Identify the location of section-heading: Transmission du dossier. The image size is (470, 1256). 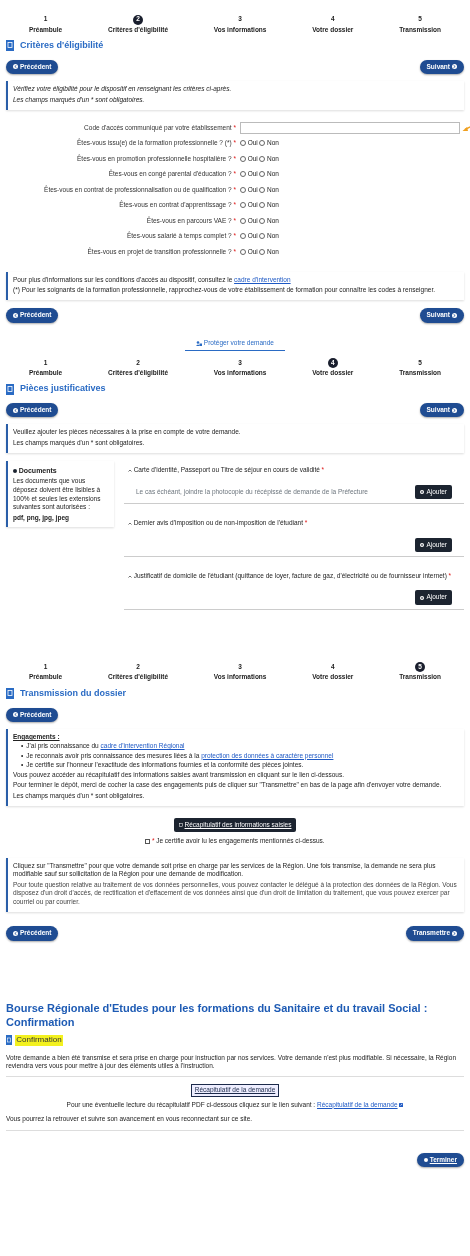
(73, 693).